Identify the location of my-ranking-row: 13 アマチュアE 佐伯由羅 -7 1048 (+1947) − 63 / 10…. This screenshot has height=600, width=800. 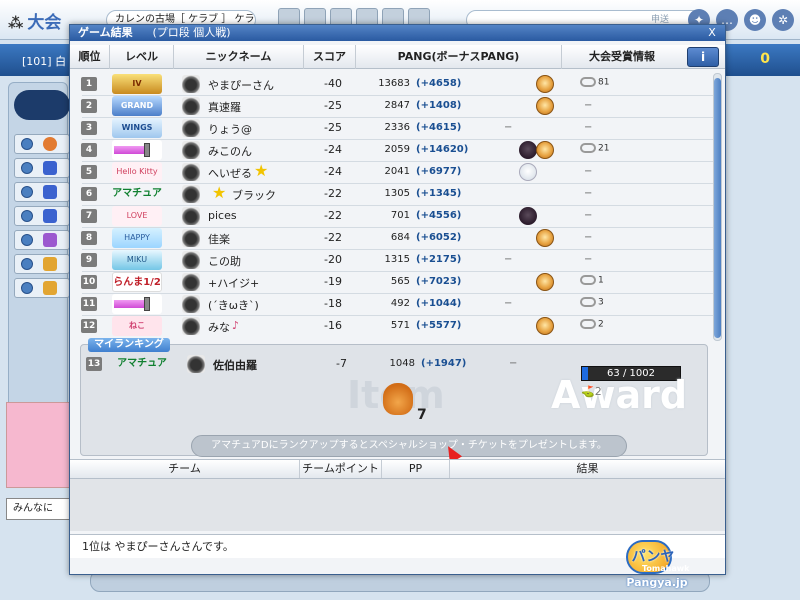
(399, 367).